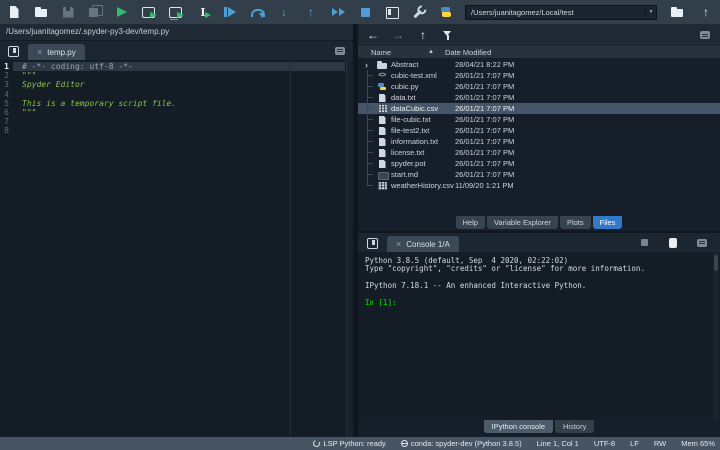 Image resolution: width=720 pixels, height=450 pixels. What do you see at coordinates (257, 12) in the screenshot?
I see `step-over-icon` at bounding box center [257, 12].